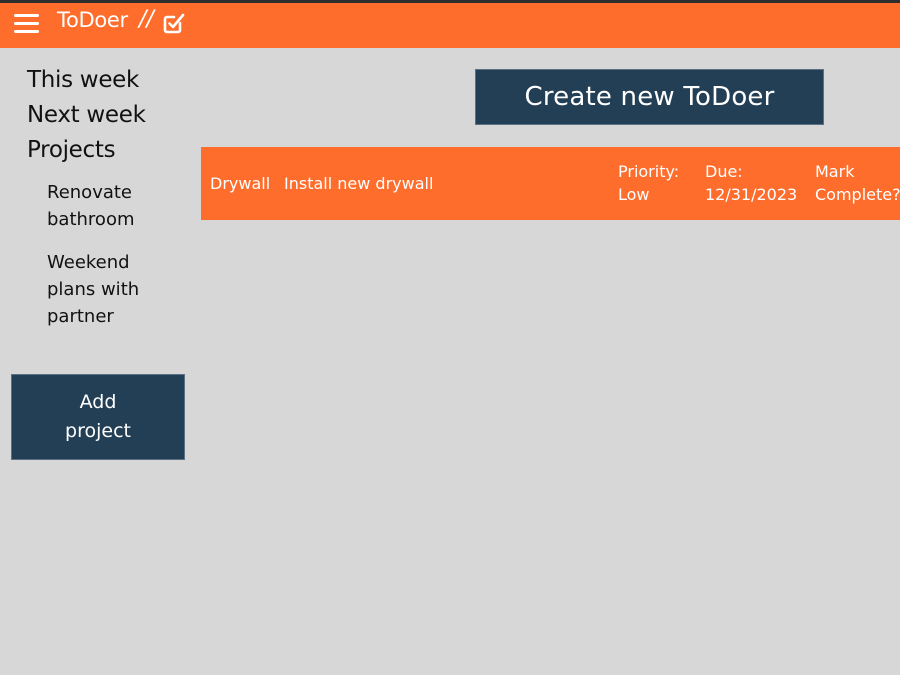 The image size is (900, 675). Describe the element at coordinates (112, 206) in the screenshot. I see `project-item-renovate-bathroom: Renovate bathroom` at that location.